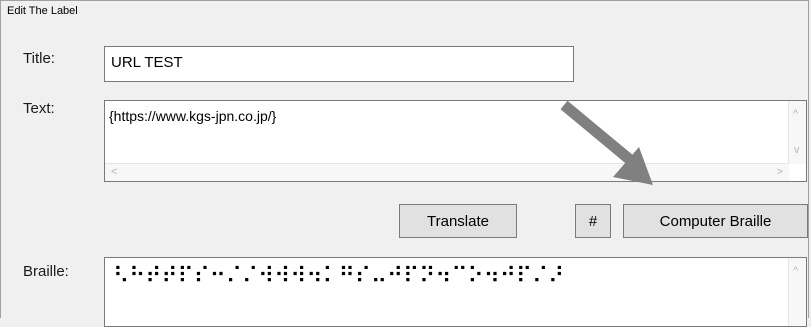  What do you see at coordinates (114, 172) in the screenshot?
I see `scroll-left-icon: <` at bounding box center [114, 172].